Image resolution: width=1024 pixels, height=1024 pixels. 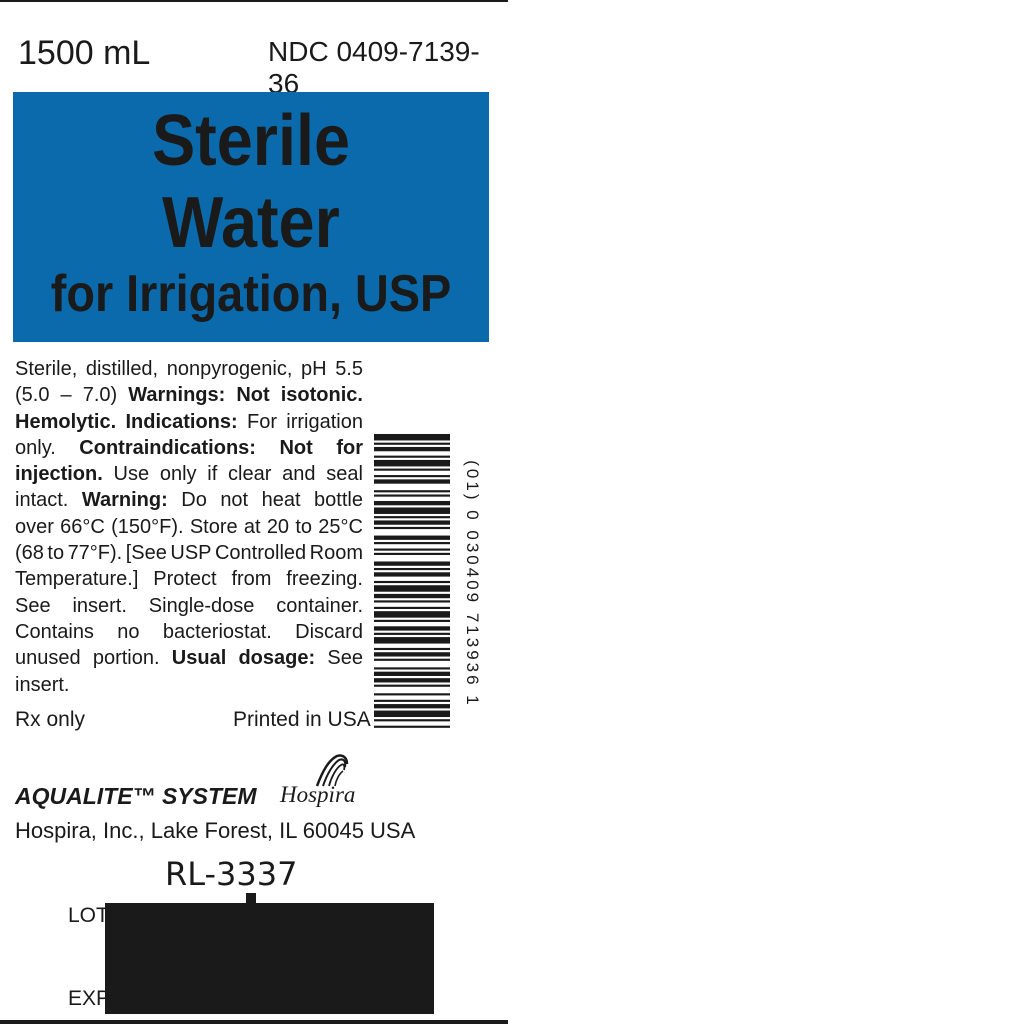 I want to click on description-line: intact. Warning: Do not heat bottle, so click(x=189, y=500).